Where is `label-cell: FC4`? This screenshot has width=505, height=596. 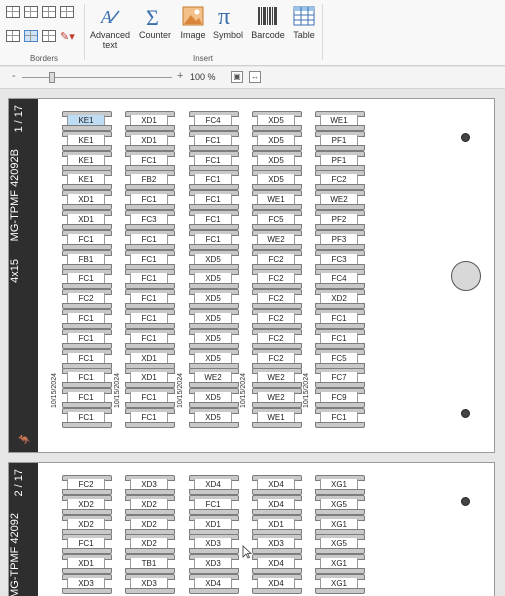
label-cell: FC4 is located at coordinates (213, 121).